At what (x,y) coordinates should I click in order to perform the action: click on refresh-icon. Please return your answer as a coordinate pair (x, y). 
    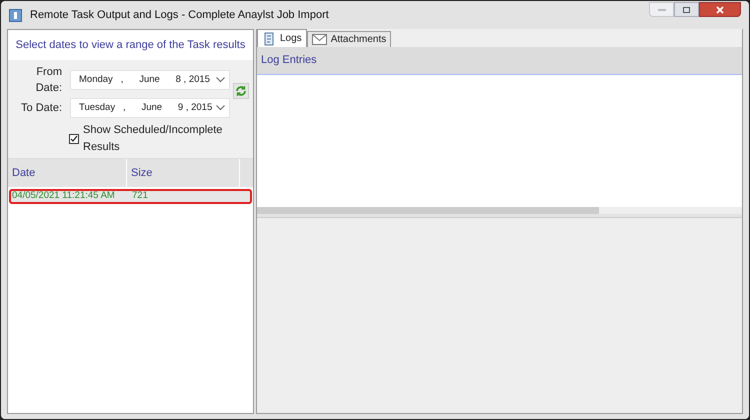
    Looking at the image, I should click on (241, 91).